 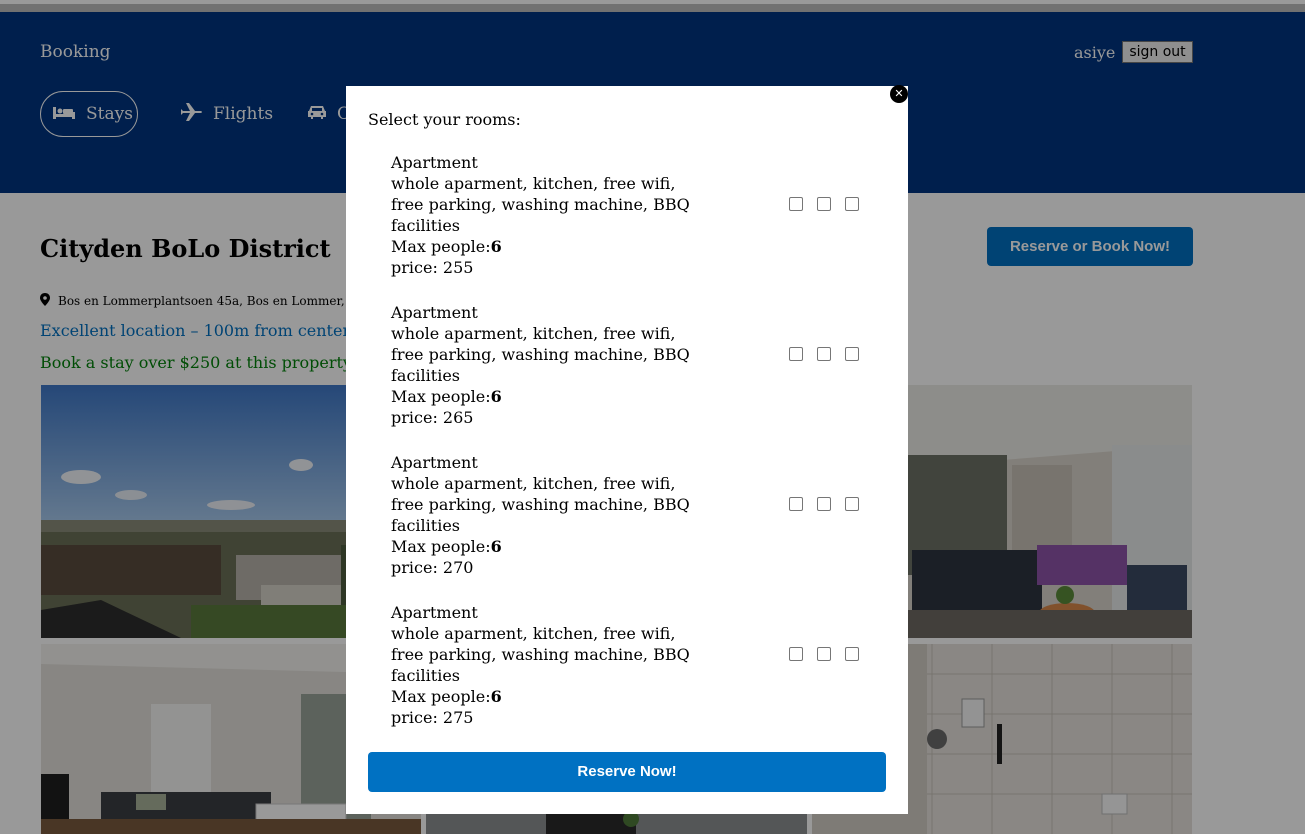 I want to click on modal-heading: Select your rooms:, so click(x=444, y=119).